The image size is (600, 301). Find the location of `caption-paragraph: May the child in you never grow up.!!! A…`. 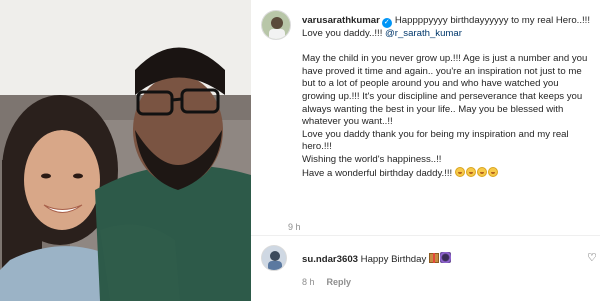

caption-paragraph: May the child in you never grow up.!!! A… is located at coordinates (445, 90).